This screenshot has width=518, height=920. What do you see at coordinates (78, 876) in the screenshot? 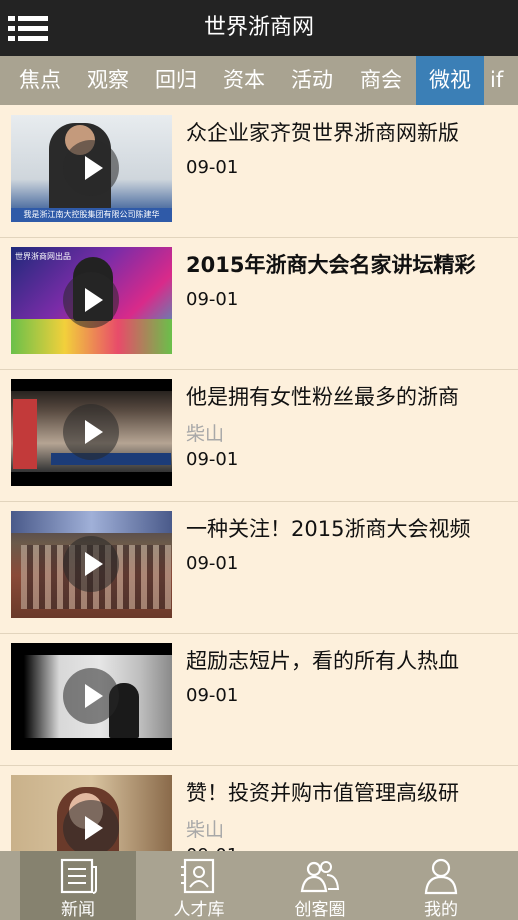
I see `news-icon` at bounding box center [78, 876].